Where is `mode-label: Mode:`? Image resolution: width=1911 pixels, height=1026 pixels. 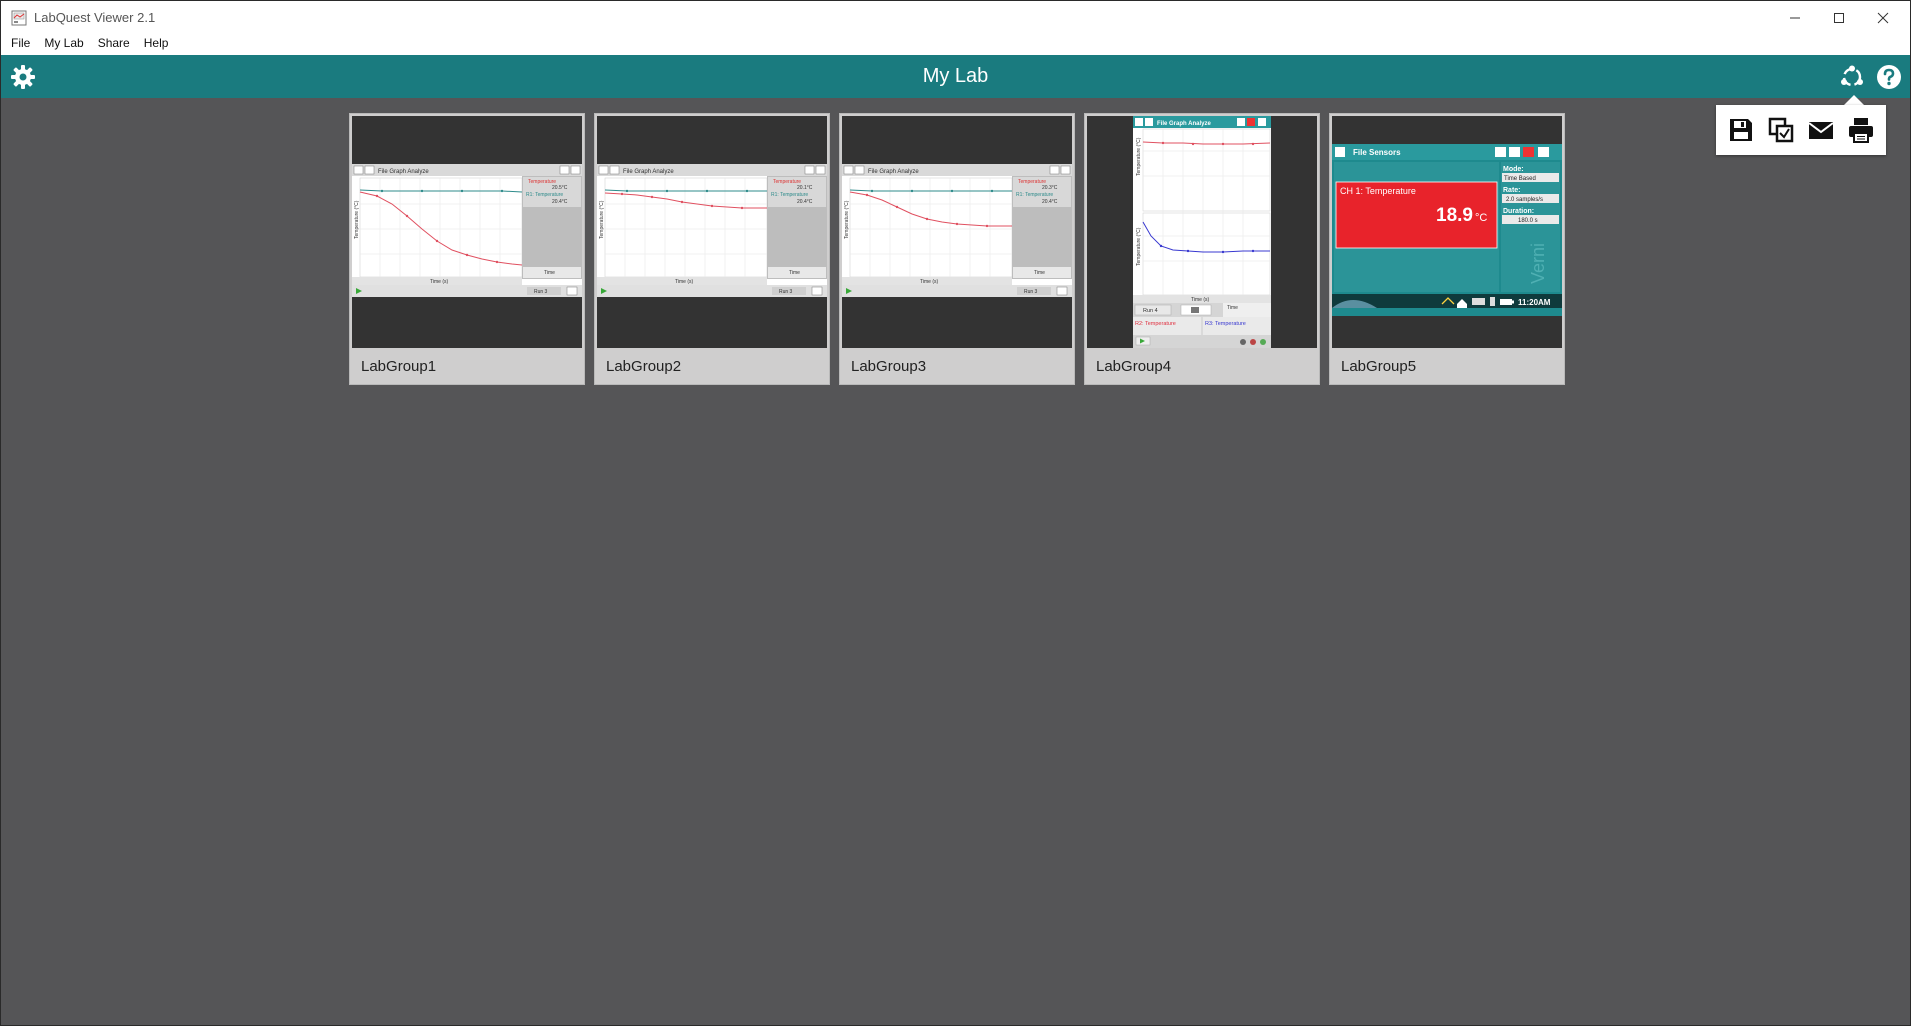
mode-label: Mode: is located at coordinates (1513, 169).